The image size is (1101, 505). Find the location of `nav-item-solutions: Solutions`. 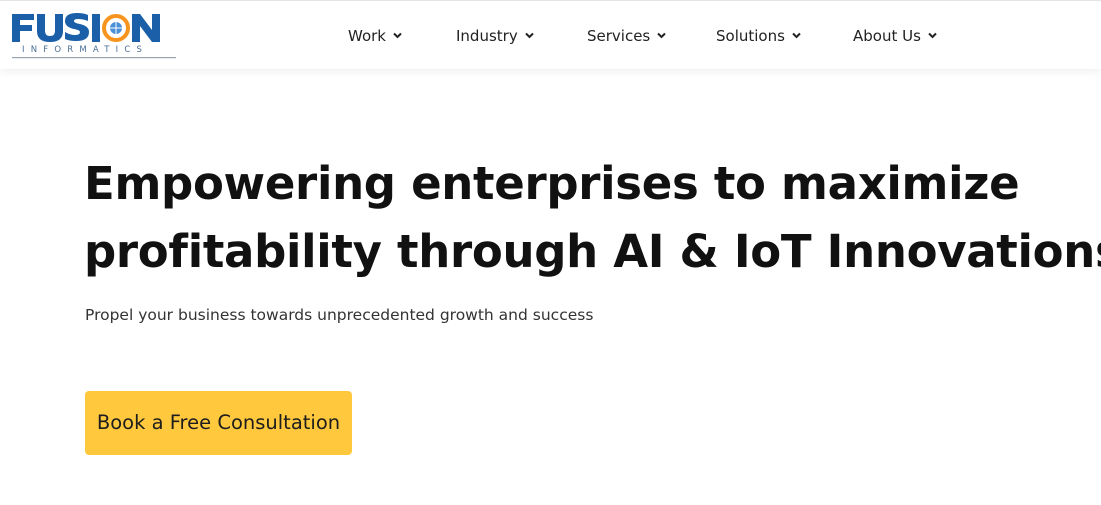

nav-item-solutions: Solutions is located at coordinates (759, 35).